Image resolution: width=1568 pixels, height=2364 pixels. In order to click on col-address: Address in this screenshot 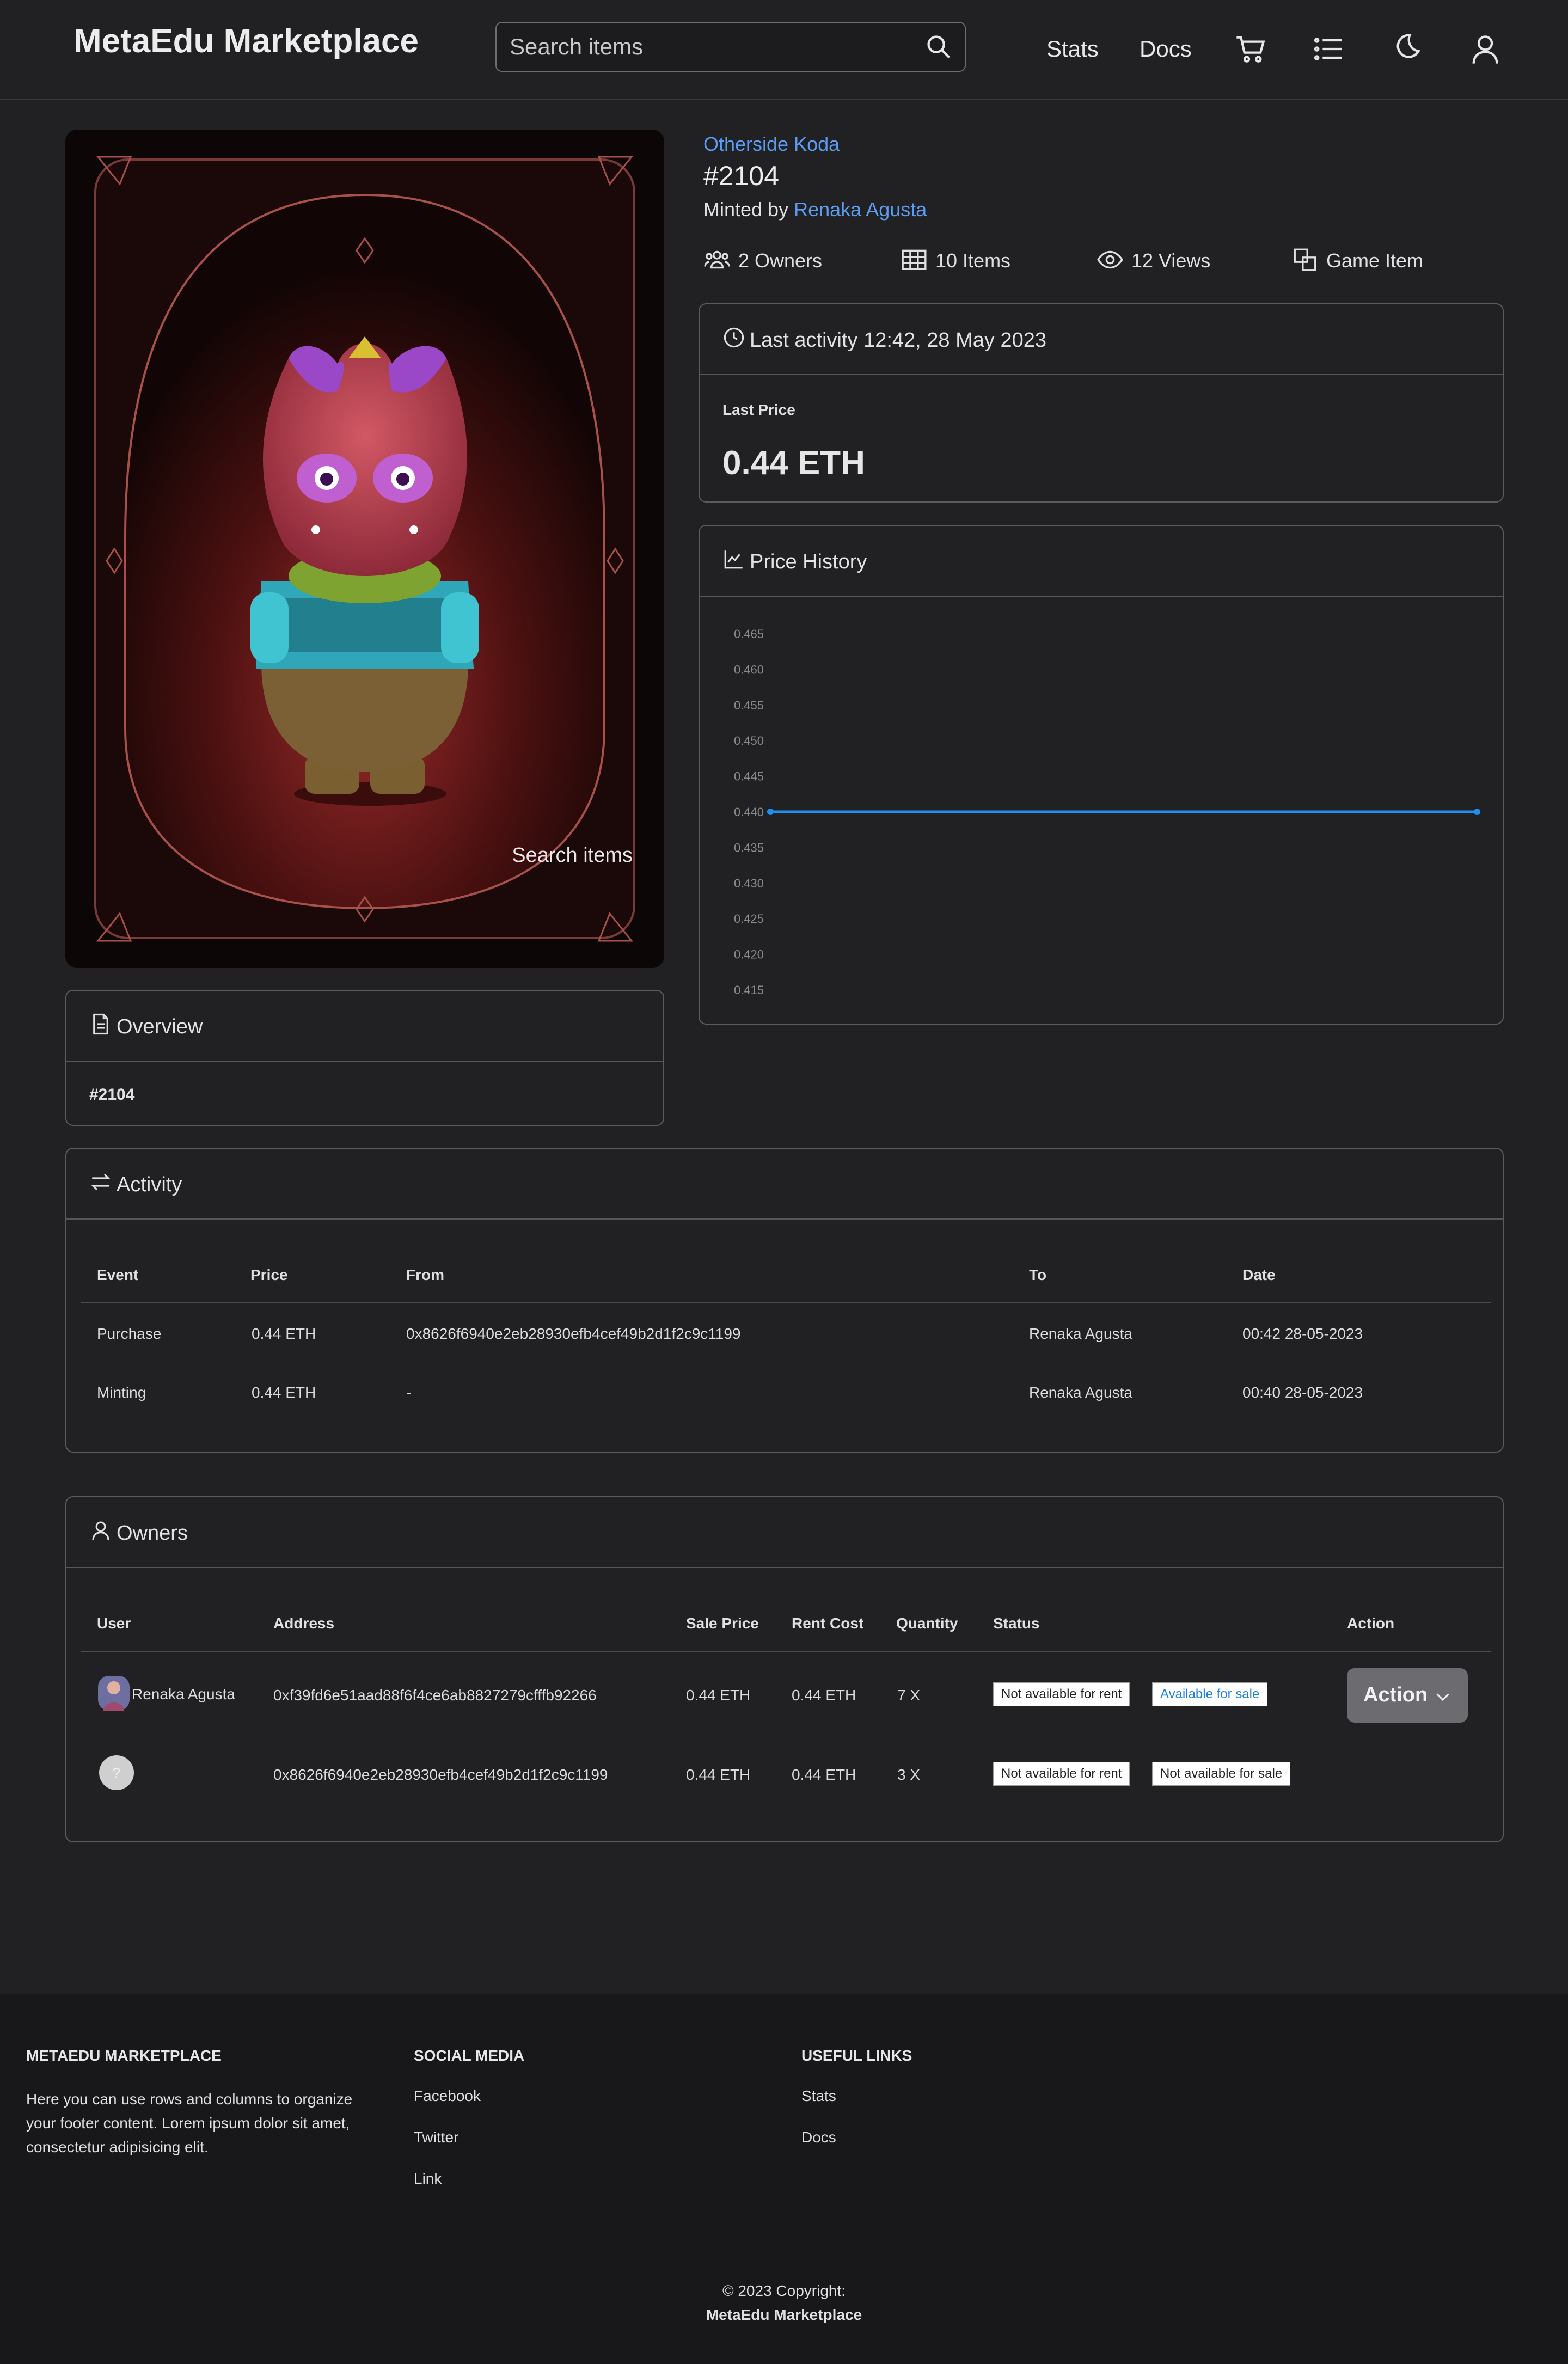, I will do `click(304, 1624)`.